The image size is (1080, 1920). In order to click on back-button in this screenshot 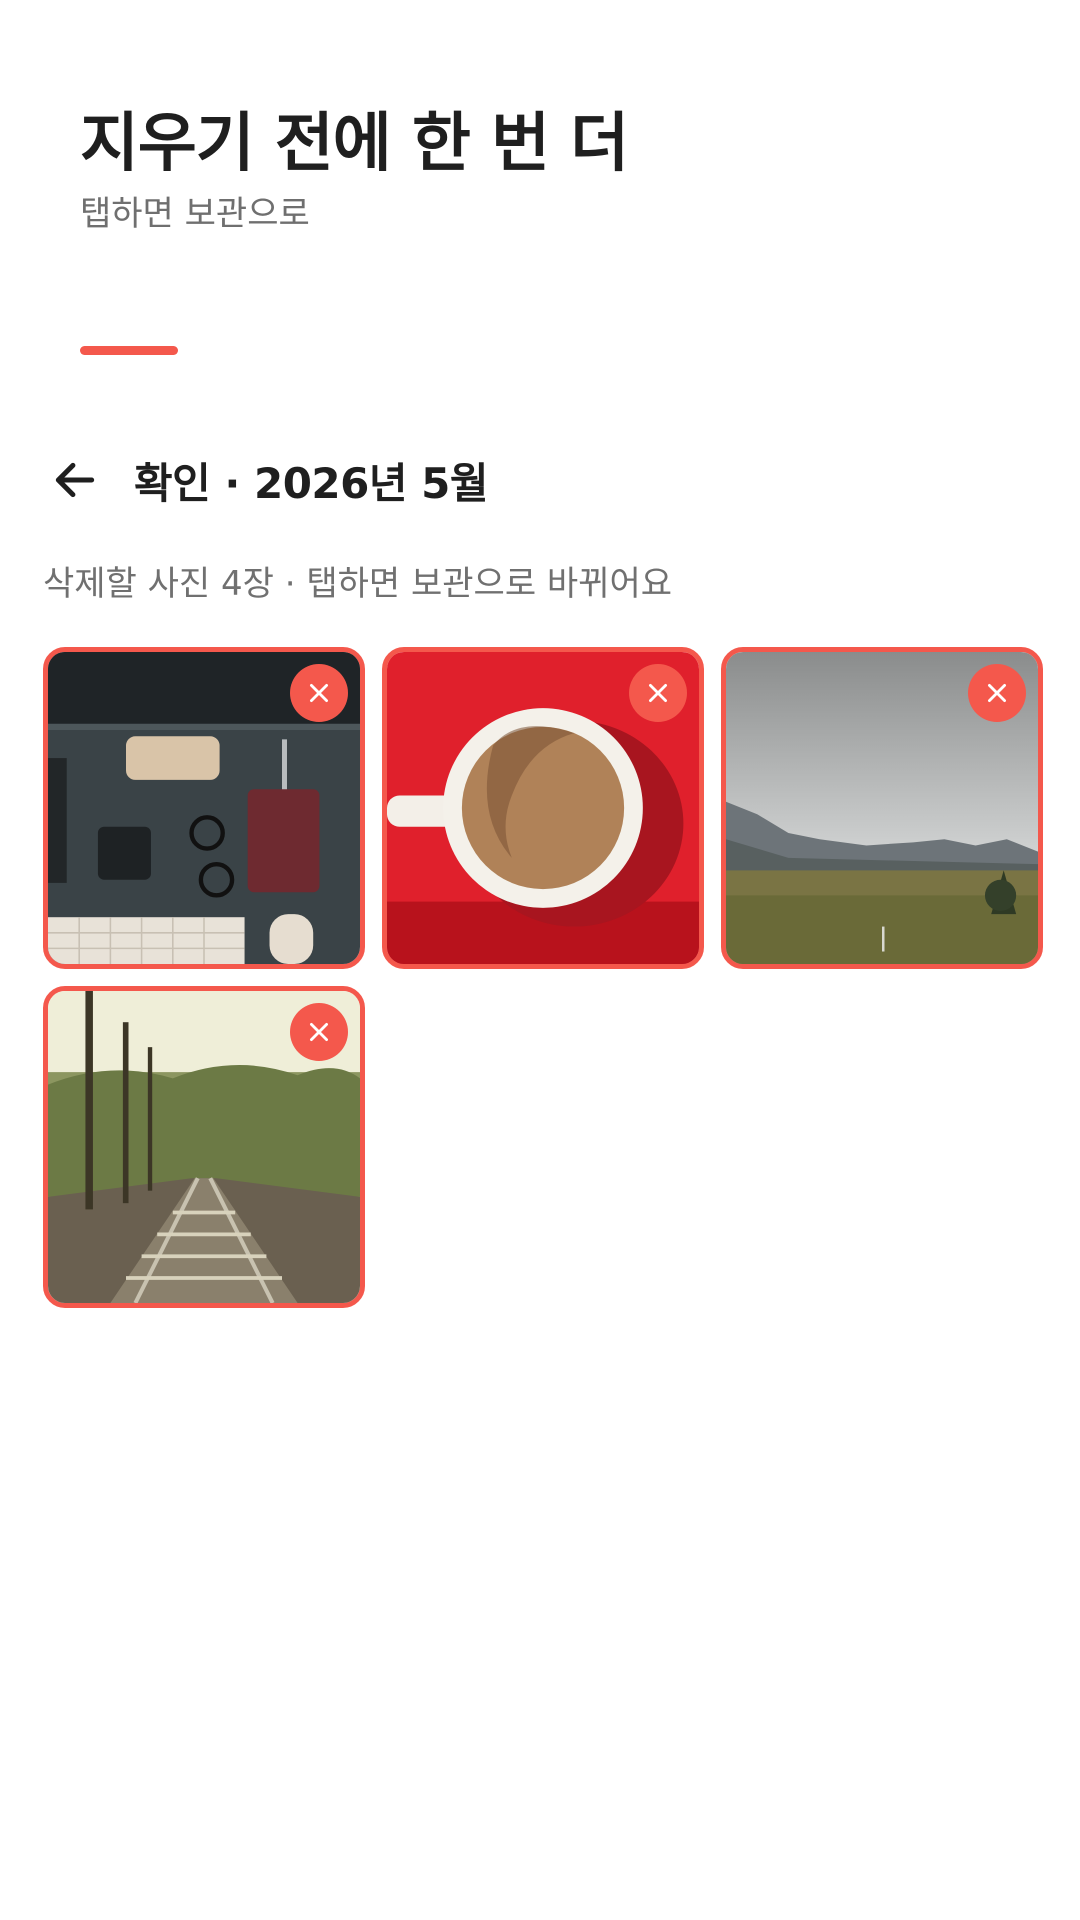, I will do `click(75, 480)`.